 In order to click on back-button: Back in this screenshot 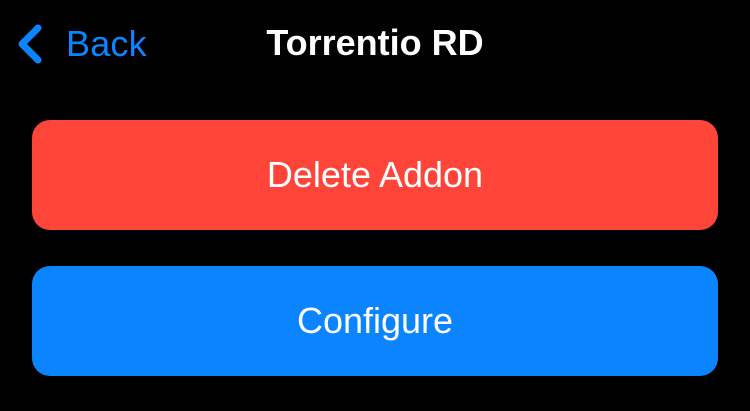, I will do `click(80, 44)`.